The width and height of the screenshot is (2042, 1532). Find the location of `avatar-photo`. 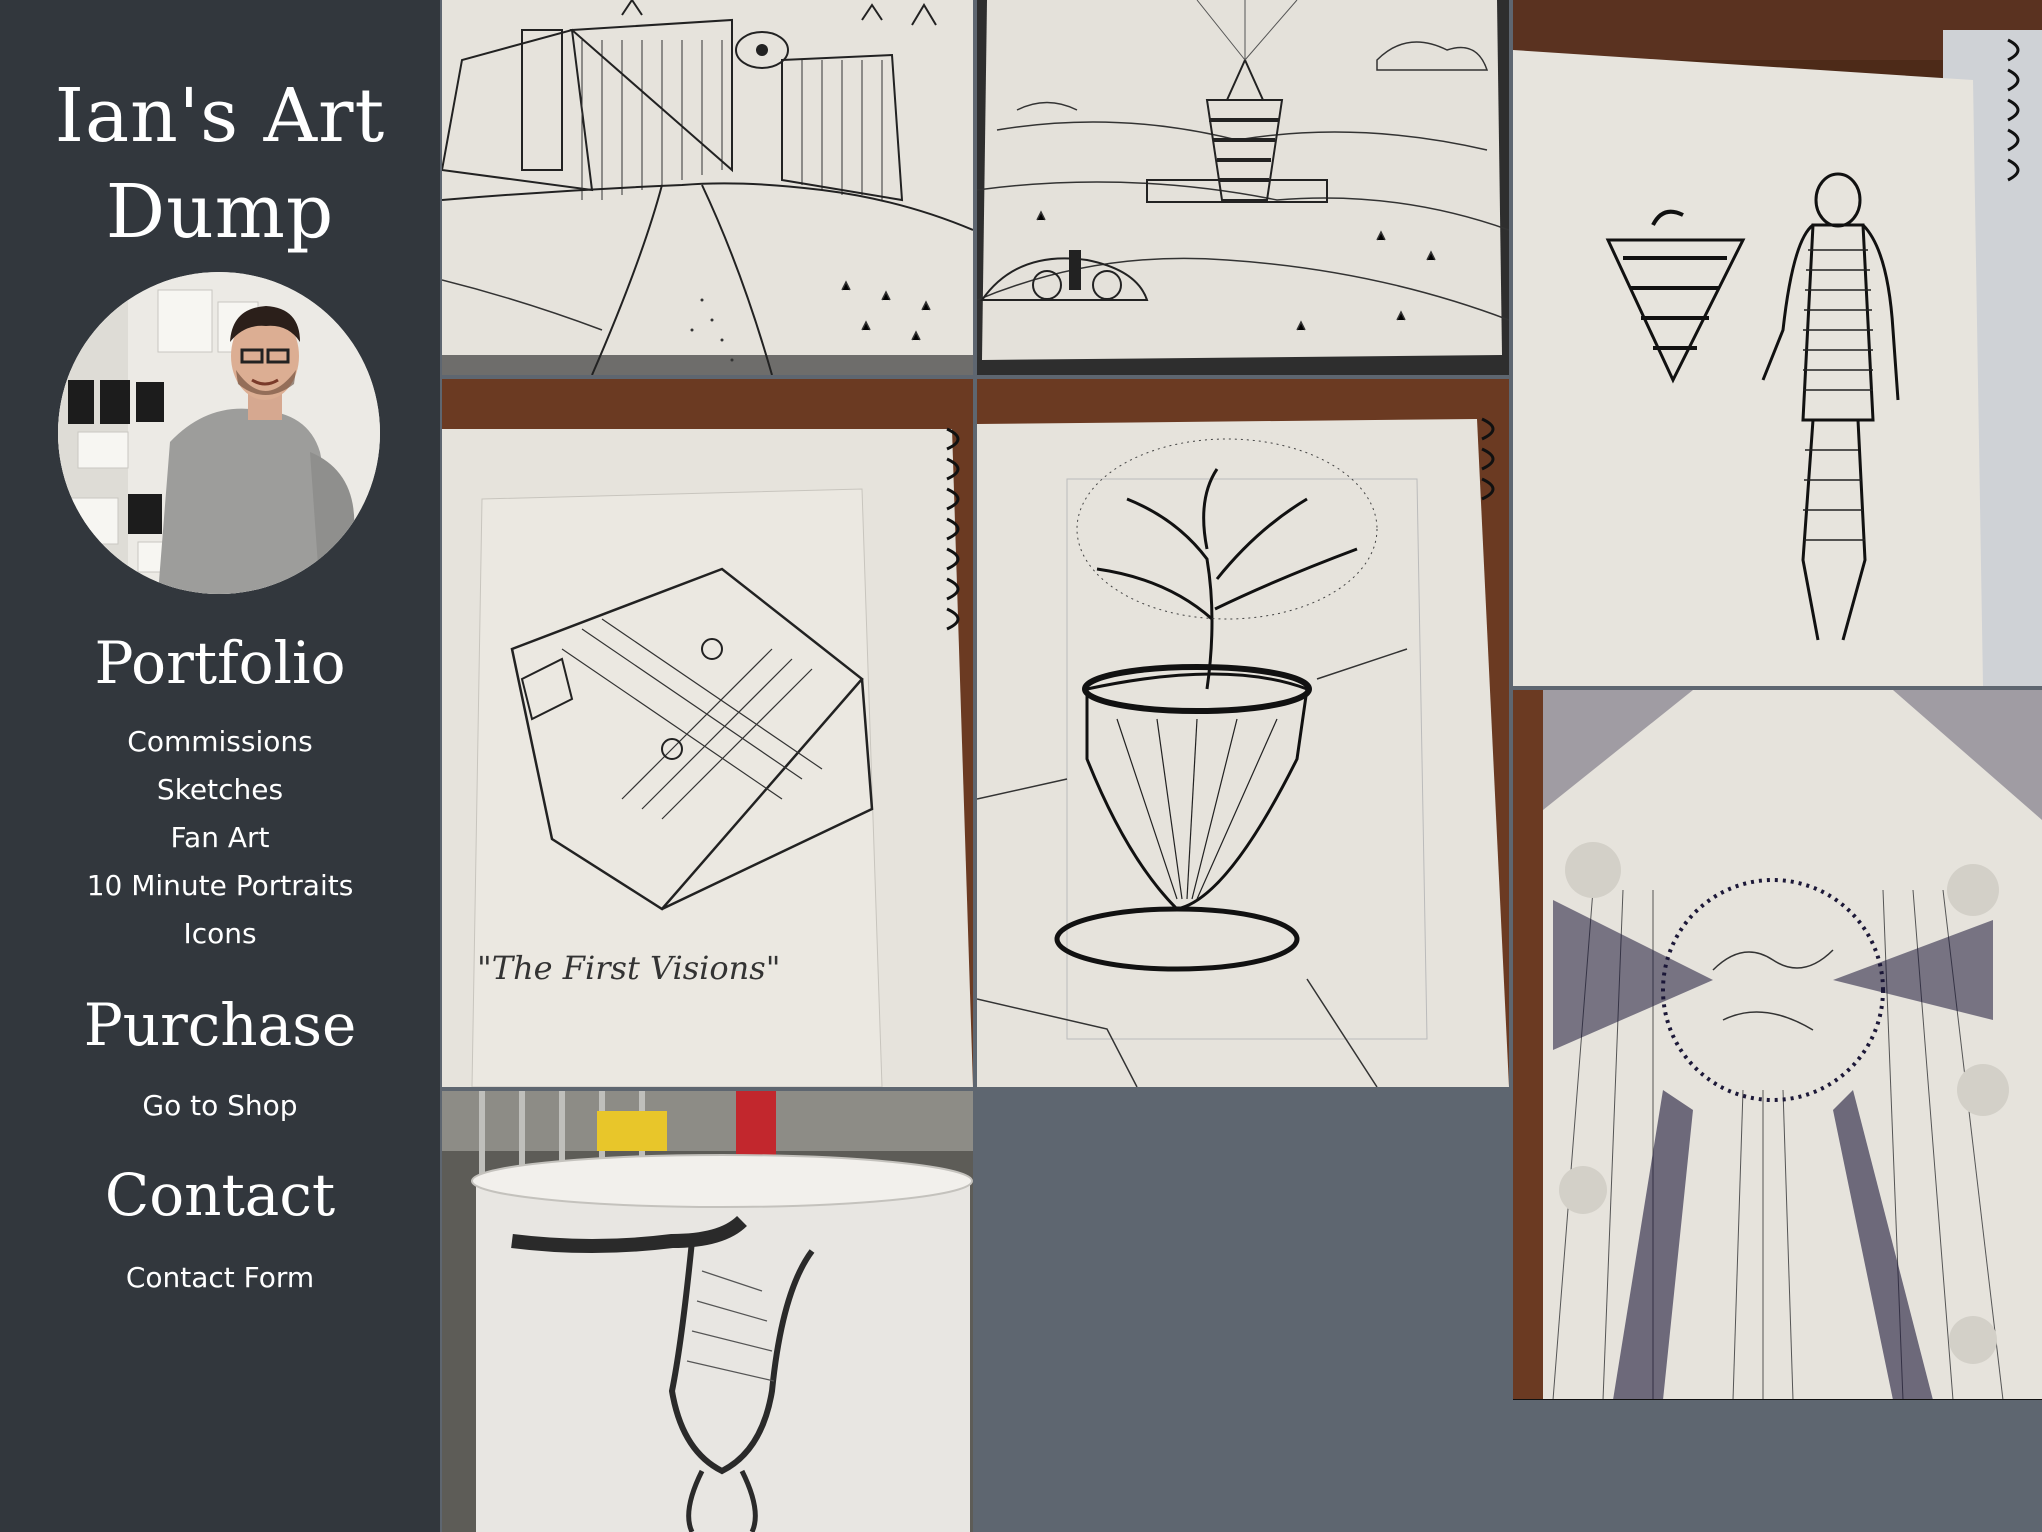

avatar-photo is located at coordinates (219, 433).